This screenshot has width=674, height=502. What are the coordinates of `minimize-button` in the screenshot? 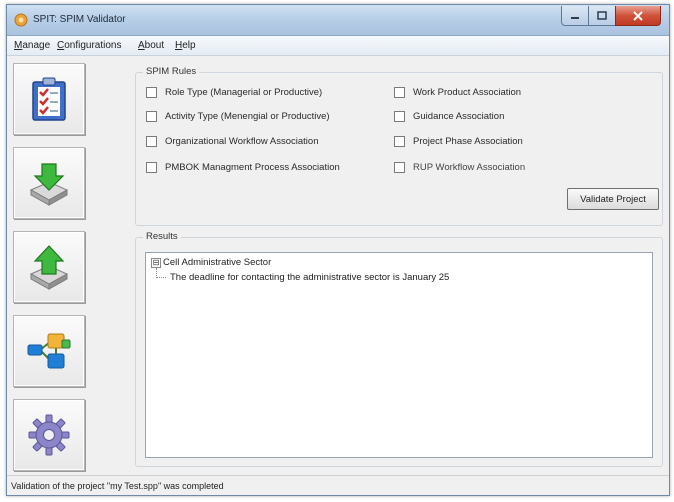 It's located at (574, 16).